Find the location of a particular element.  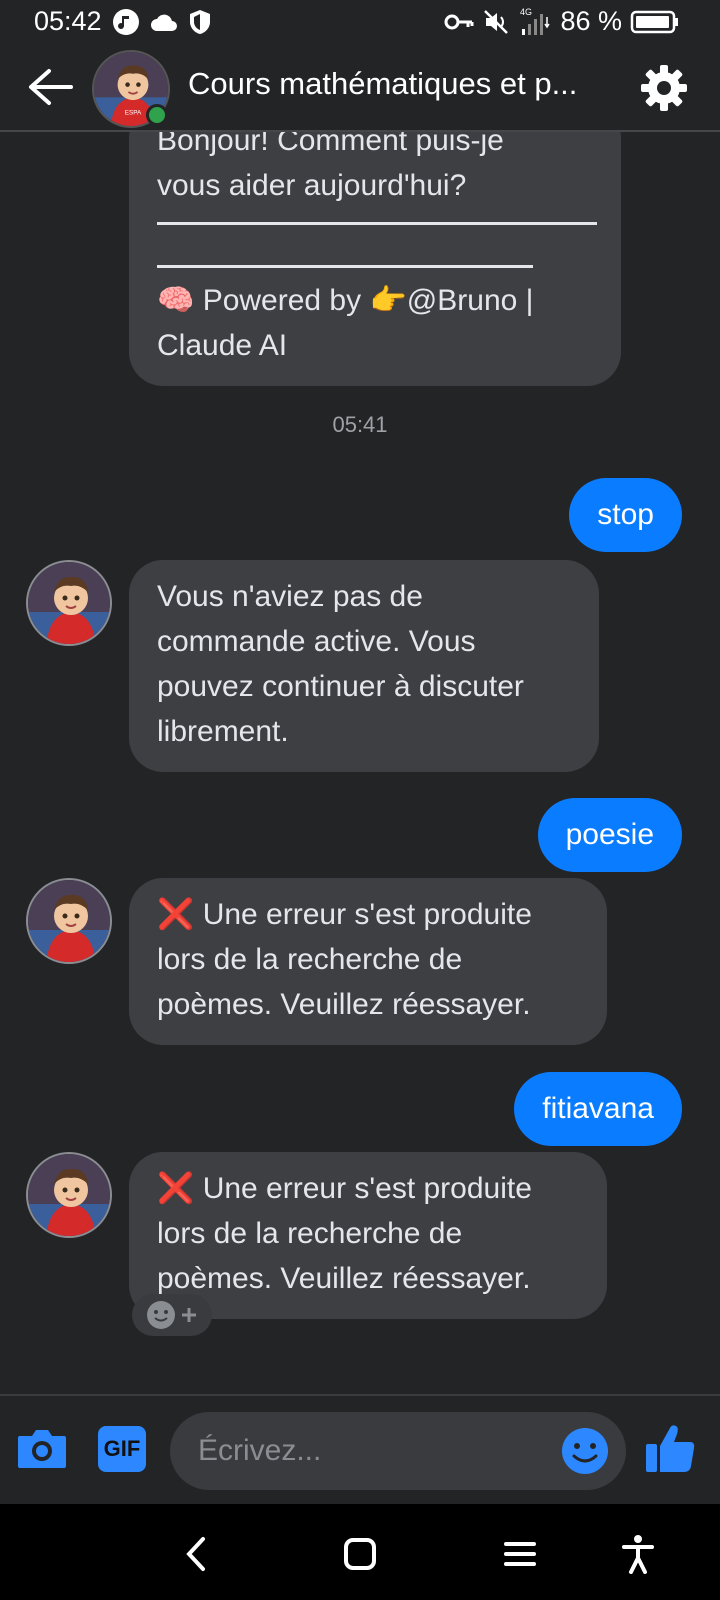

camera-button is located at coordinates (44, 1451).